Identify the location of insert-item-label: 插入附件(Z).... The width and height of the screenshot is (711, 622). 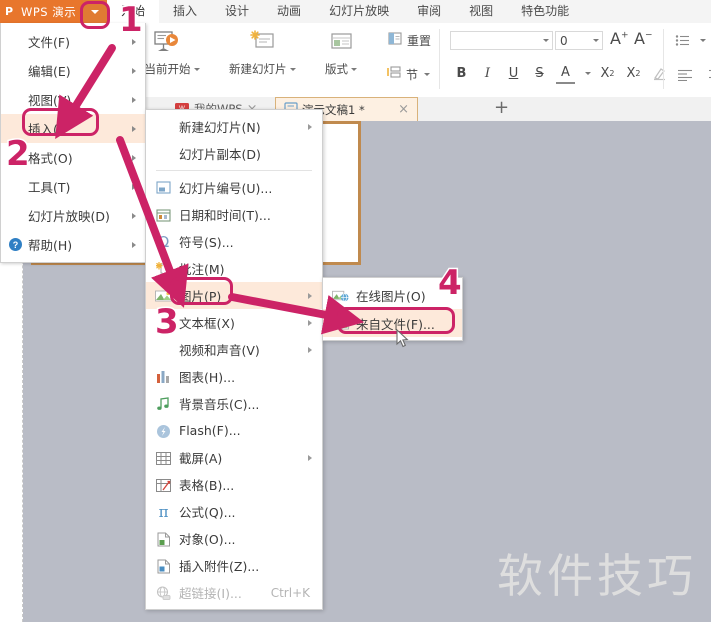
(219, 566).